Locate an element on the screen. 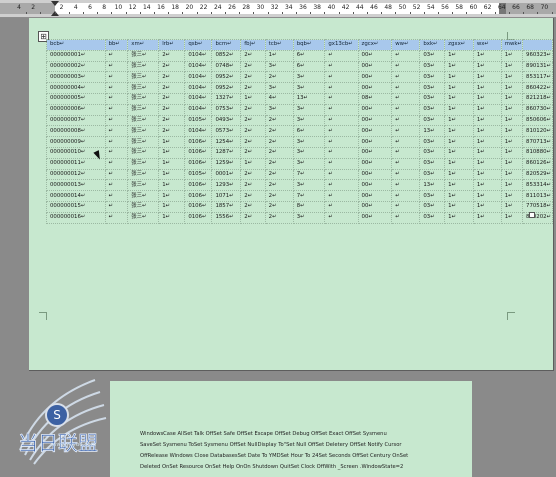  table-cell: 13↵ is located at coordinates (309, 98).